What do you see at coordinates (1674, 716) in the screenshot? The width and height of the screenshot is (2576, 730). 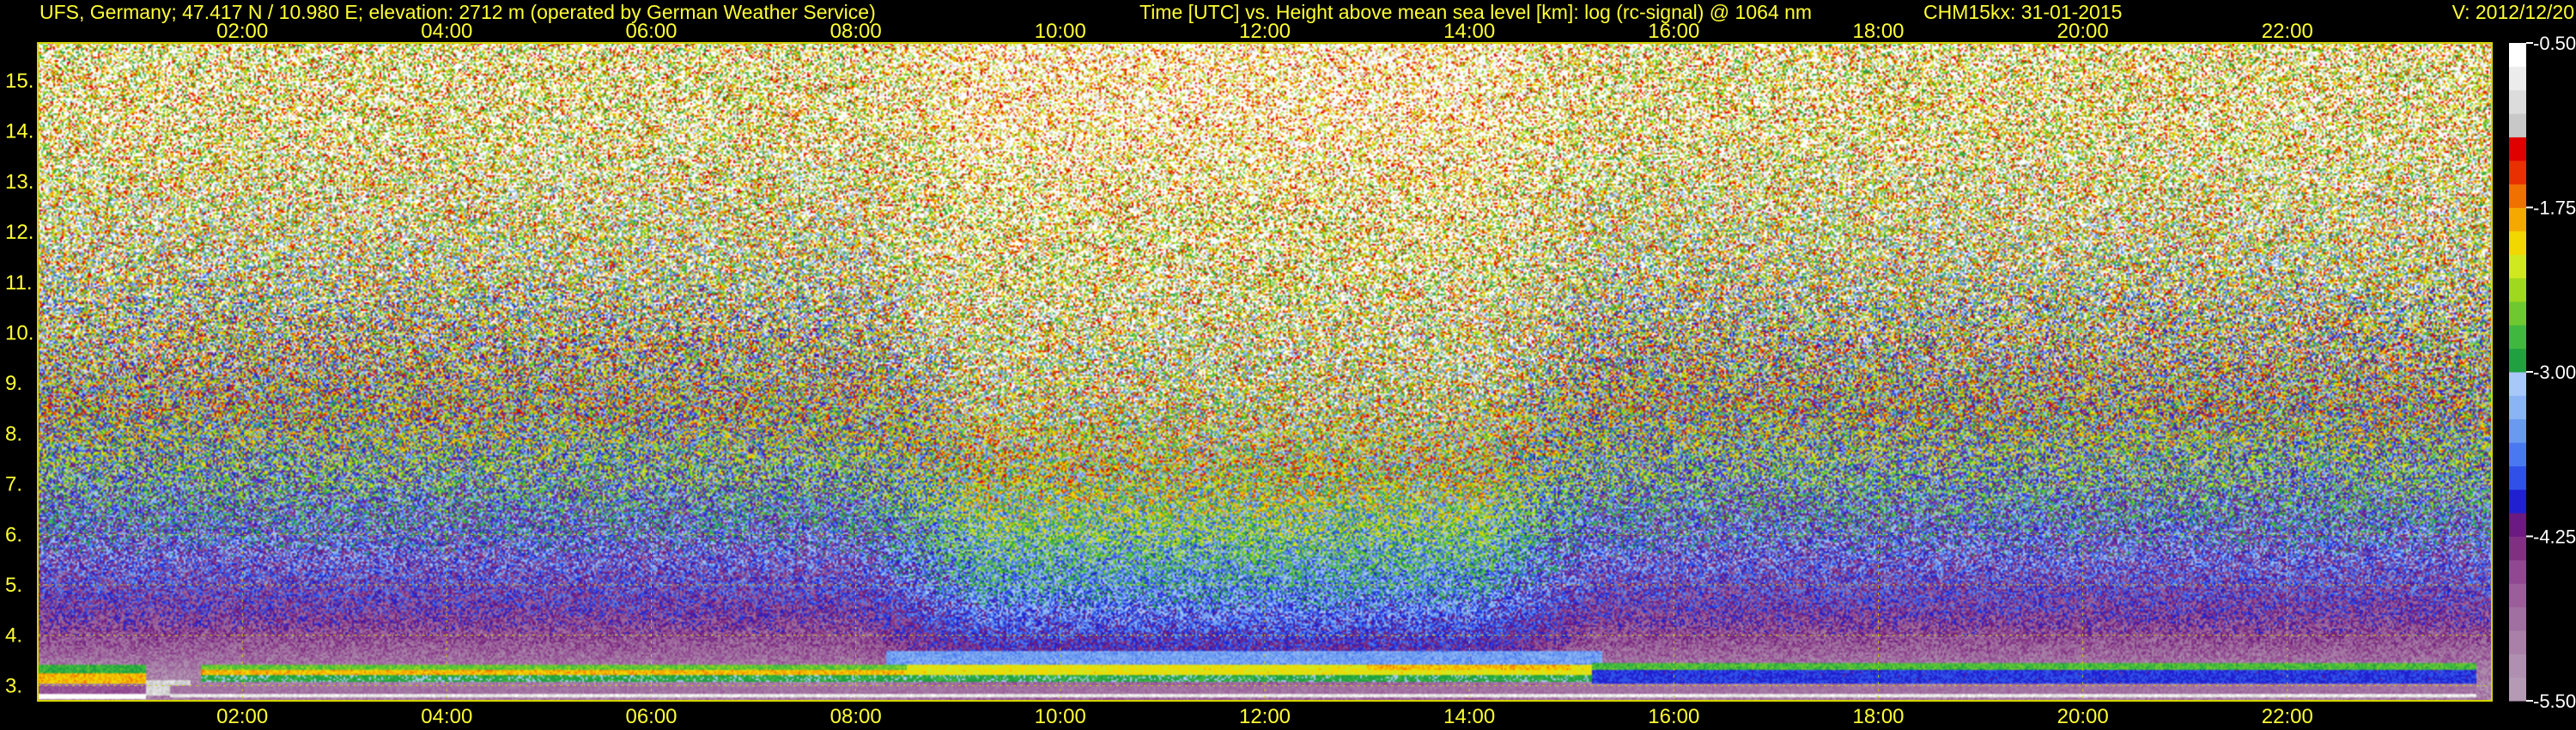 I see `x-tick-label-bottom: 16:00` at bounding box center [1674, 716].